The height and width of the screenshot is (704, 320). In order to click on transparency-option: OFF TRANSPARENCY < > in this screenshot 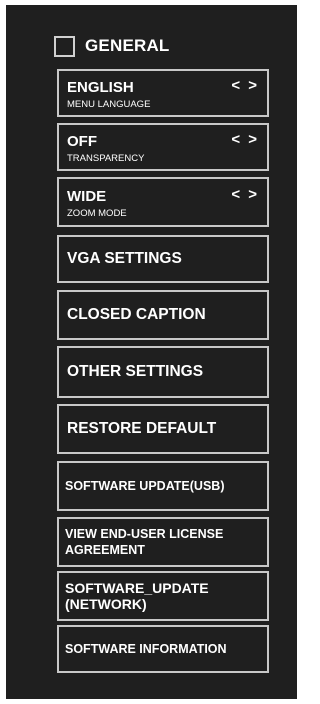, I will do `click(163, 147)`.